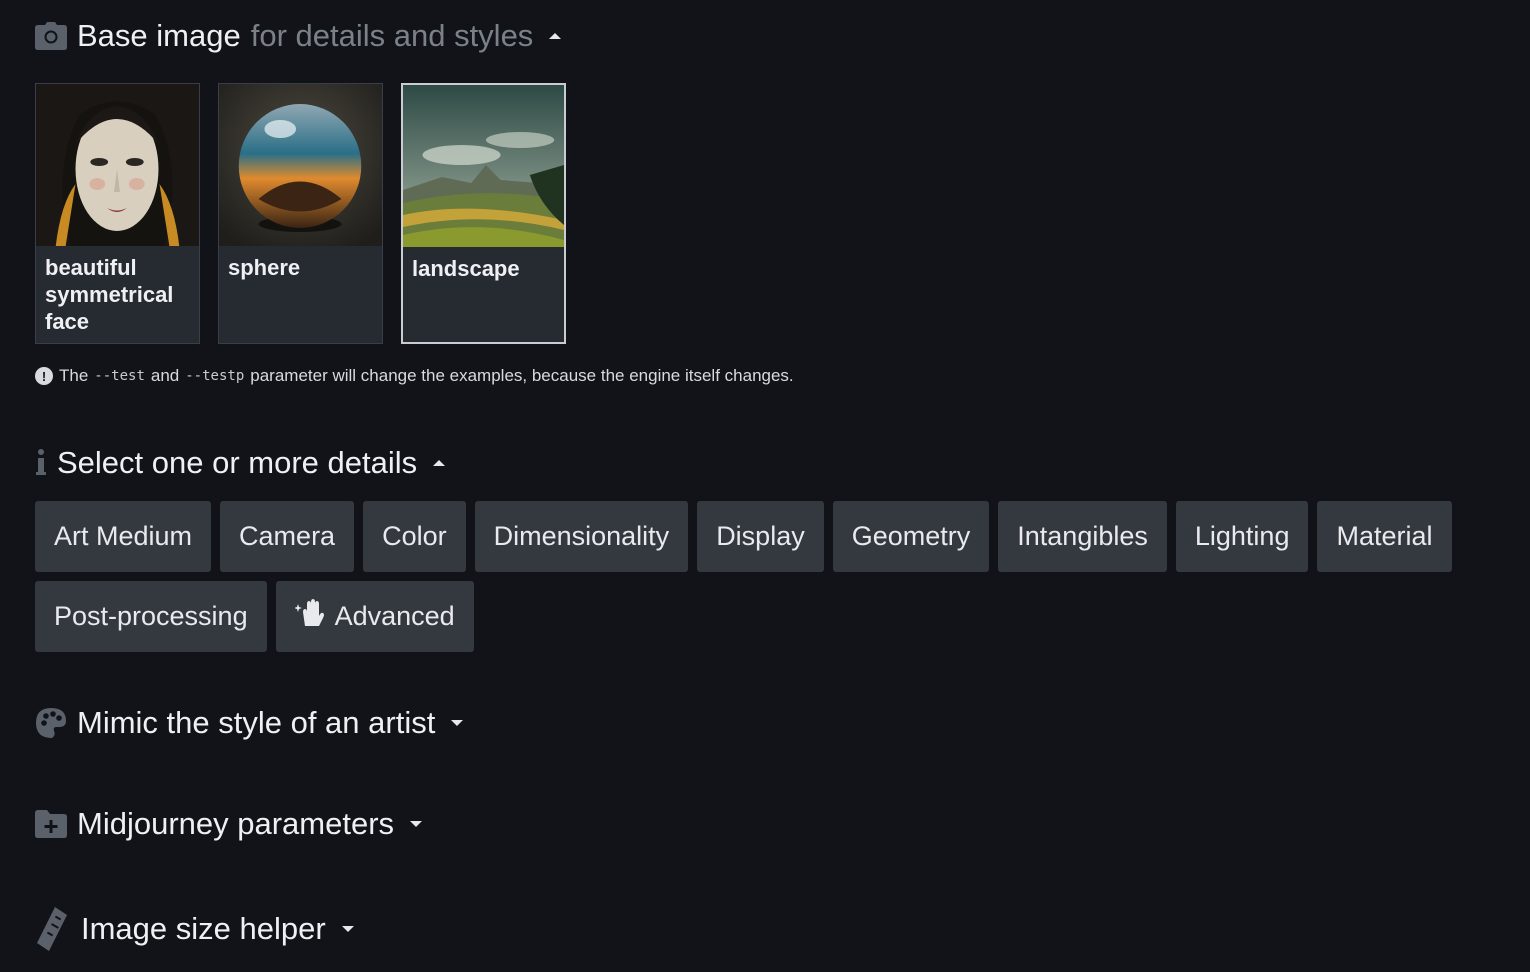  I want to click on ruler-icon, so click(53, 929).